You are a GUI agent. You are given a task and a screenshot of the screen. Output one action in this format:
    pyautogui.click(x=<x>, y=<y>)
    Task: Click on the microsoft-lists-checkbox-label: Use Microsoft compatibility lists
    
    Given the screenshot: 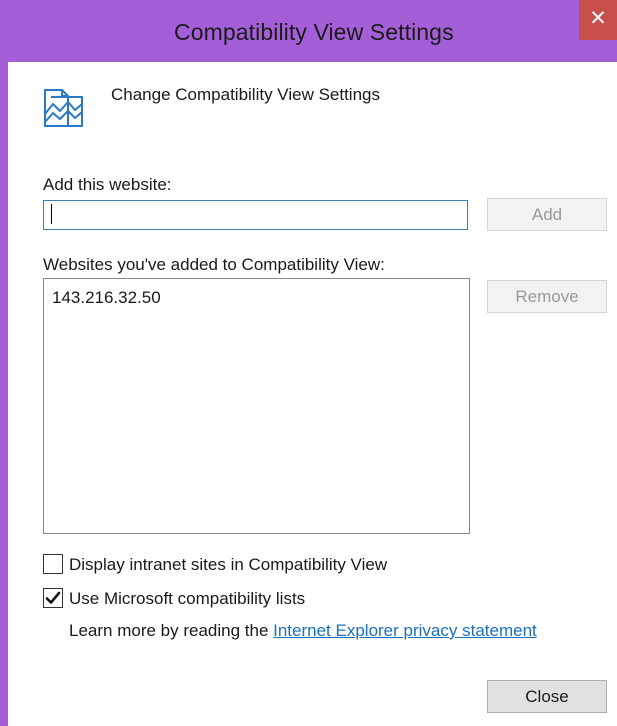 What is the action you would take?
    pyautogui.click(x=187, y=599)
    